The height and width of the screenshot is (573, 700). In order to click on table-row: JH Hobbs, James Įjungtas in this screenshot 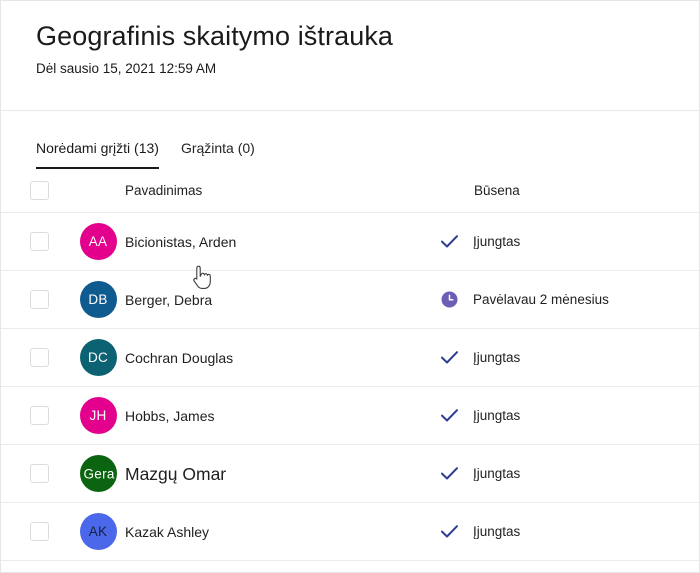, I will do `click(350, 416)`.